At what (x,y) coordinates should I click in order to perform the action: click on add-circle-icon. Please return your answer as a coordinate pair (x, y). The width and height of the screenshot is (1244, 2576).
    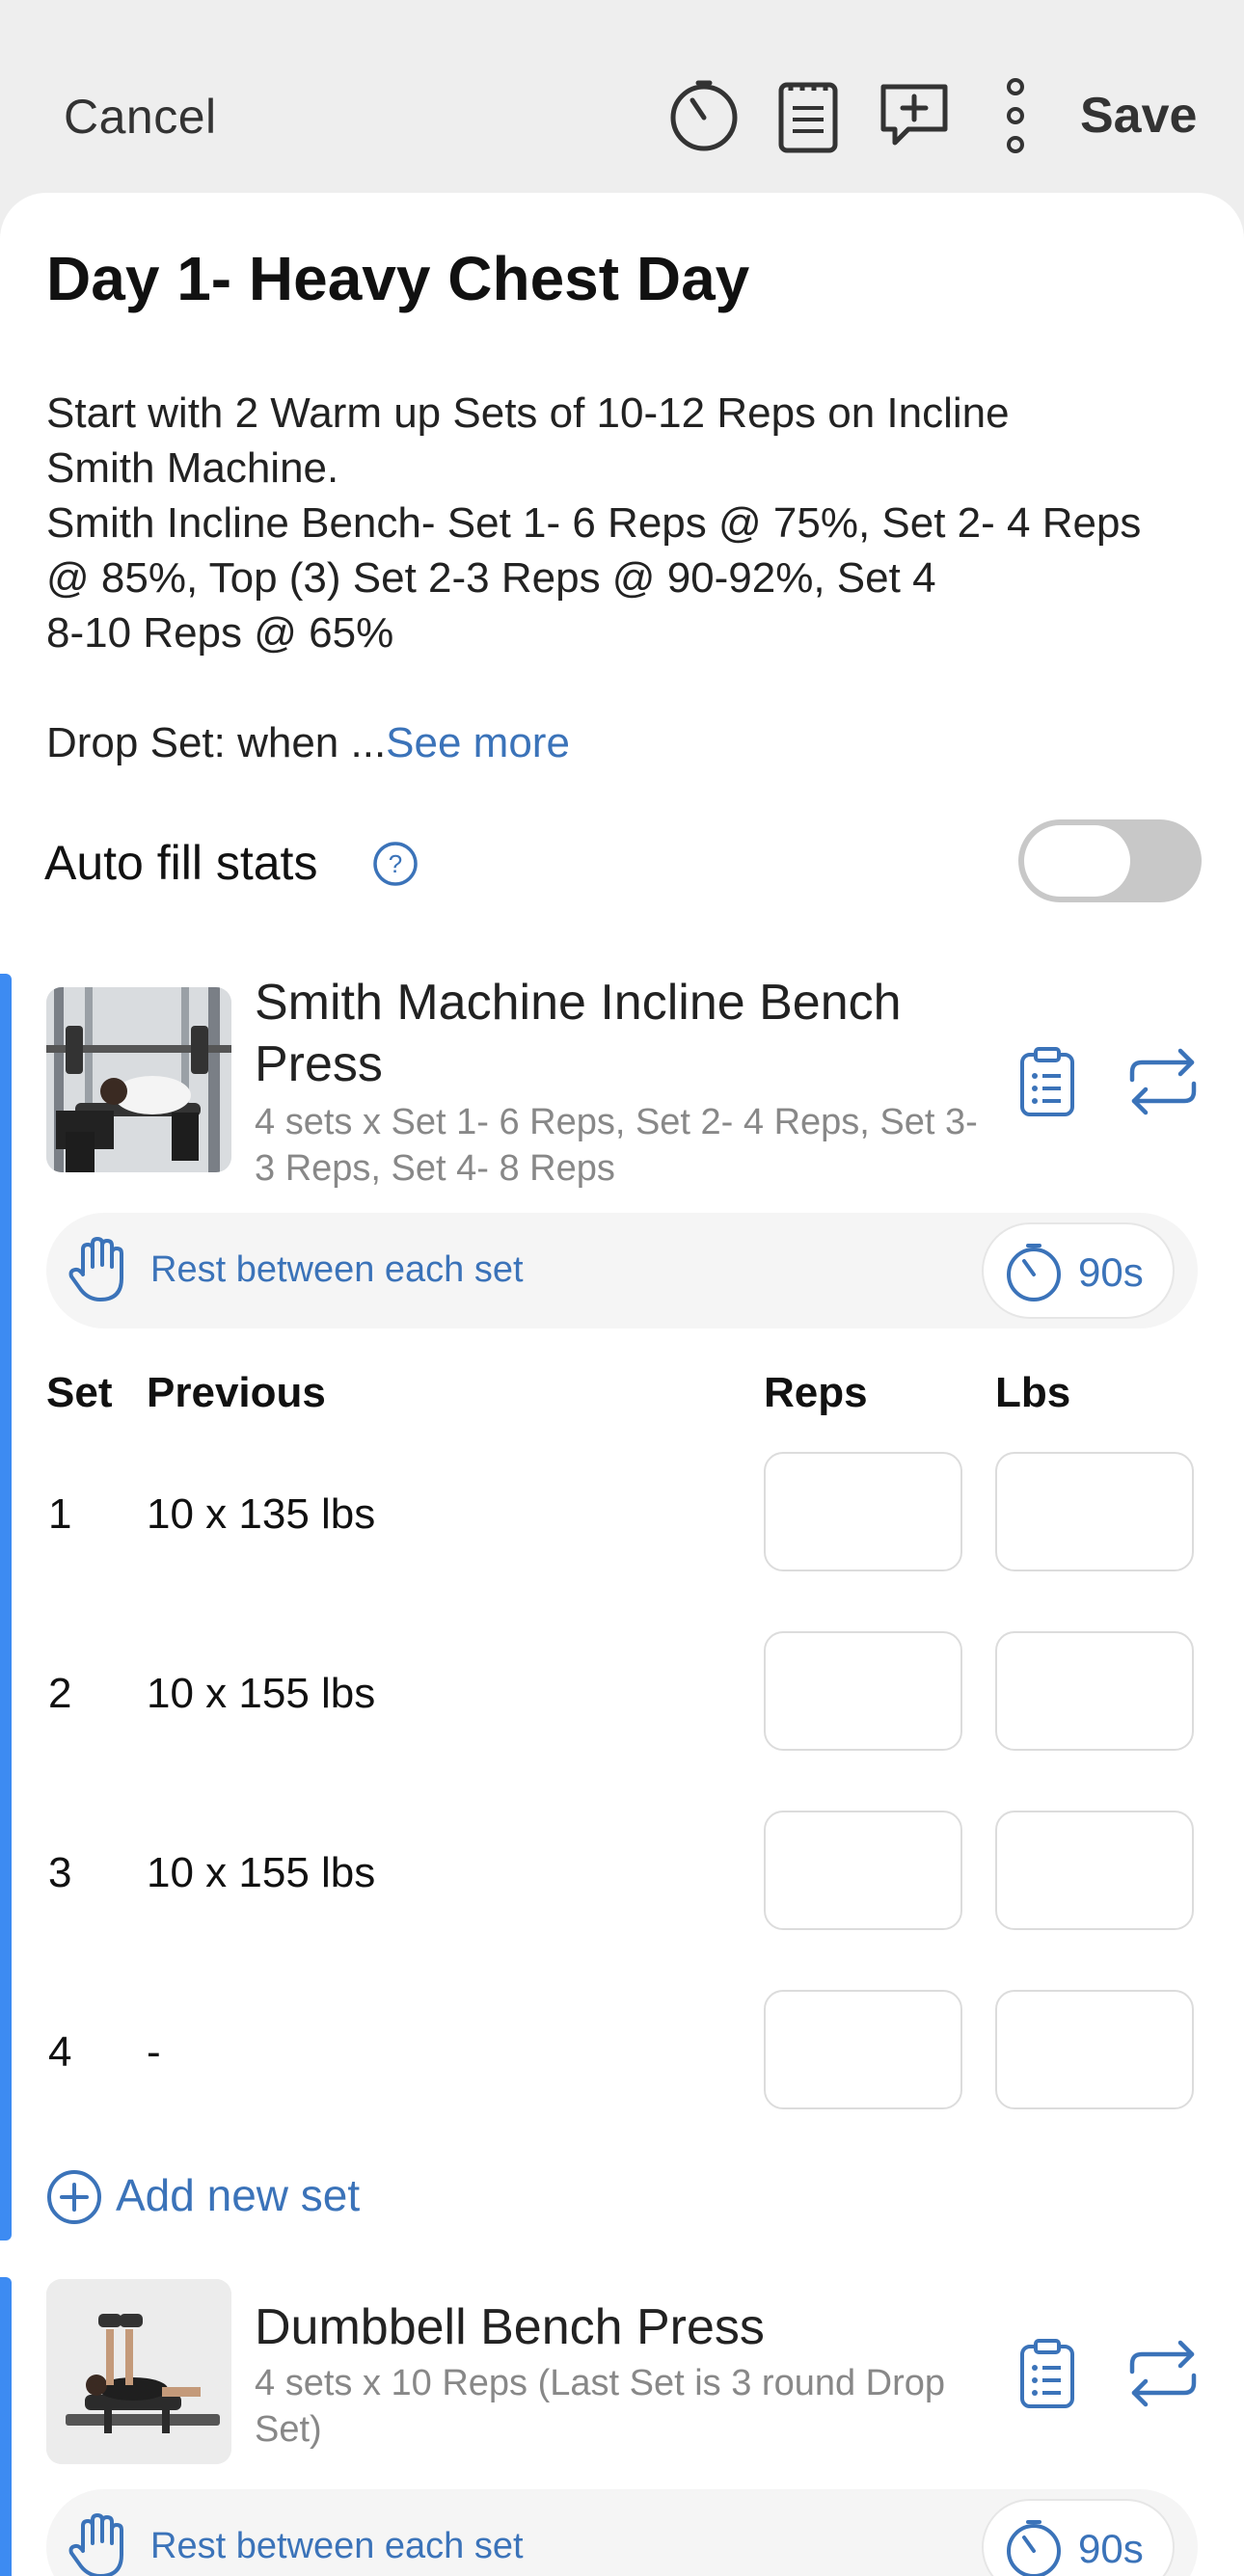
    Looking at the image, I should click on (74, 2199).